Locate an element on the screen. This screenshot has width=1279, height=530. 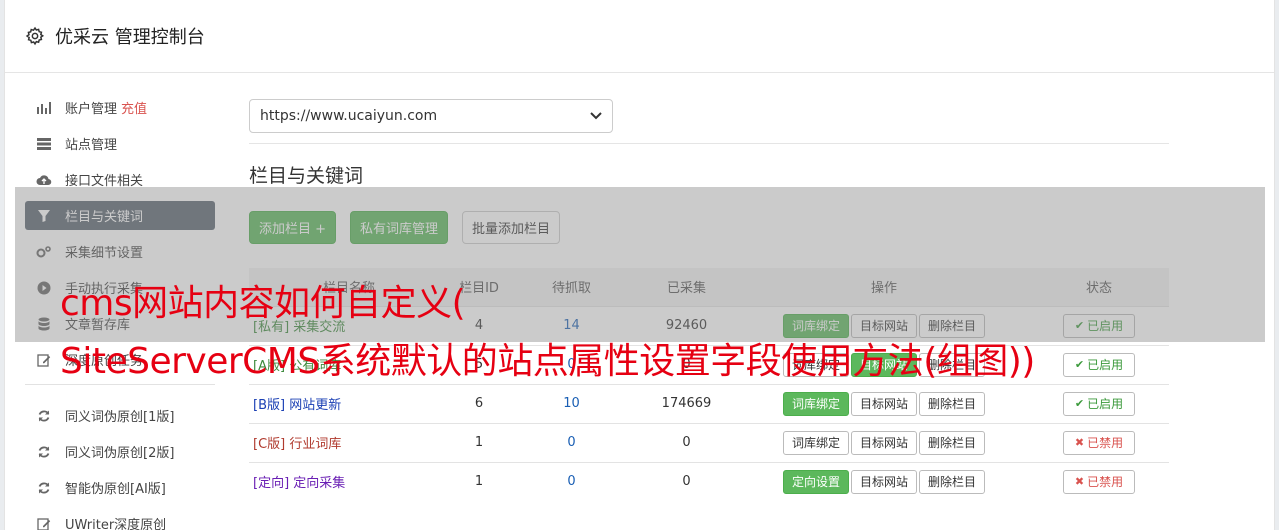
table-row: [定向] 定向采集 1 0 0 定向设置 目标网站 删除栏目 ✖ 已禁用 is located at coordinates (709, 481).